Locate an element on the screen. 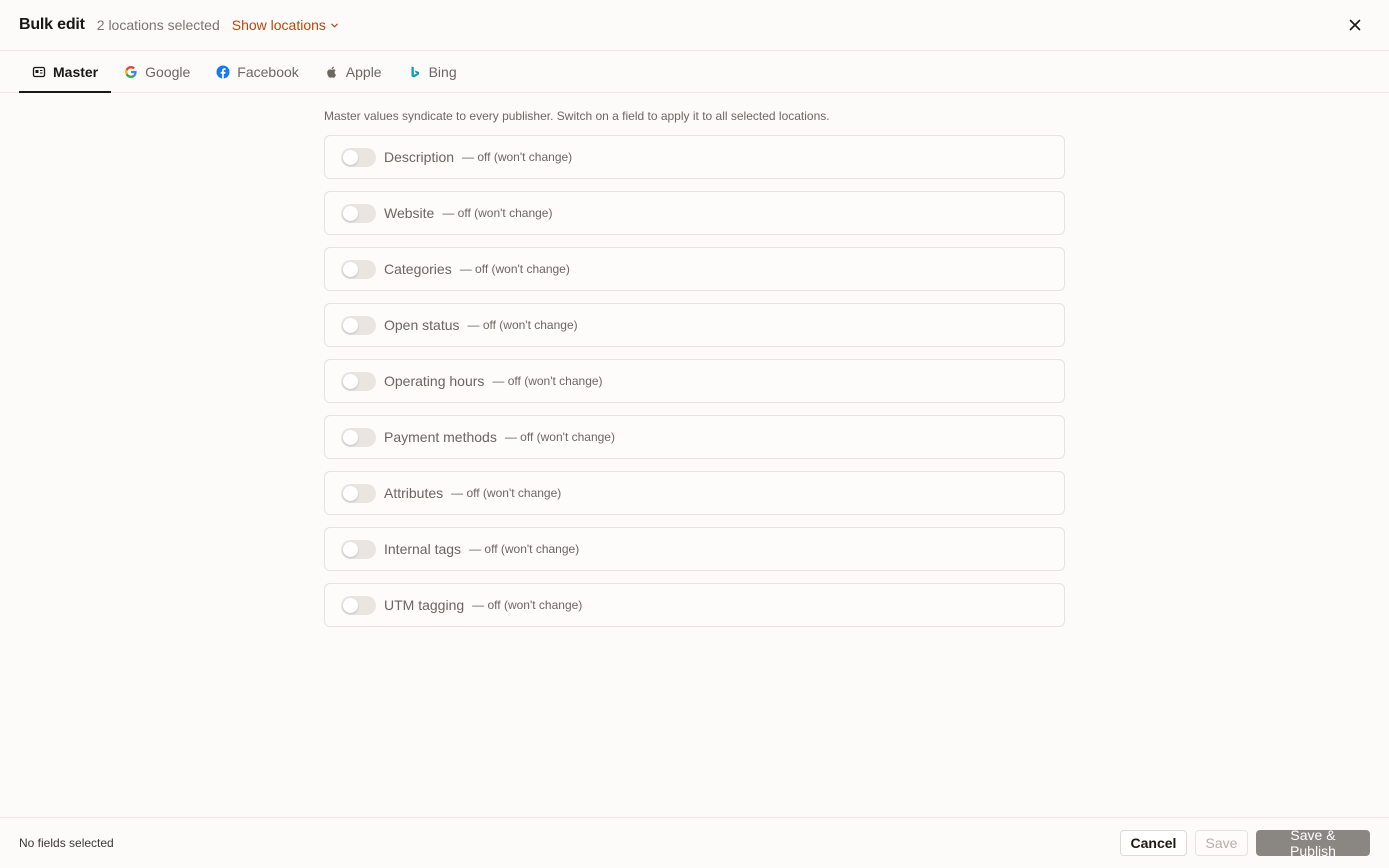 This screenshot has height=868, width=1389. tab-google: Google is located at coordinates (157, 71).